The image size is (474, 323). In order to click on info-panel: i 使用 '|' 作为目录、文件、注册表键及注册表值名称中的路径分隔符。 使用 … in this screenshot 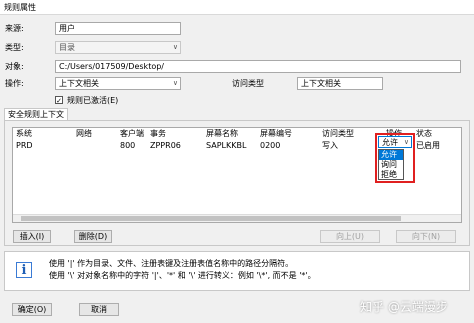, I will do `click(237, 271)`.